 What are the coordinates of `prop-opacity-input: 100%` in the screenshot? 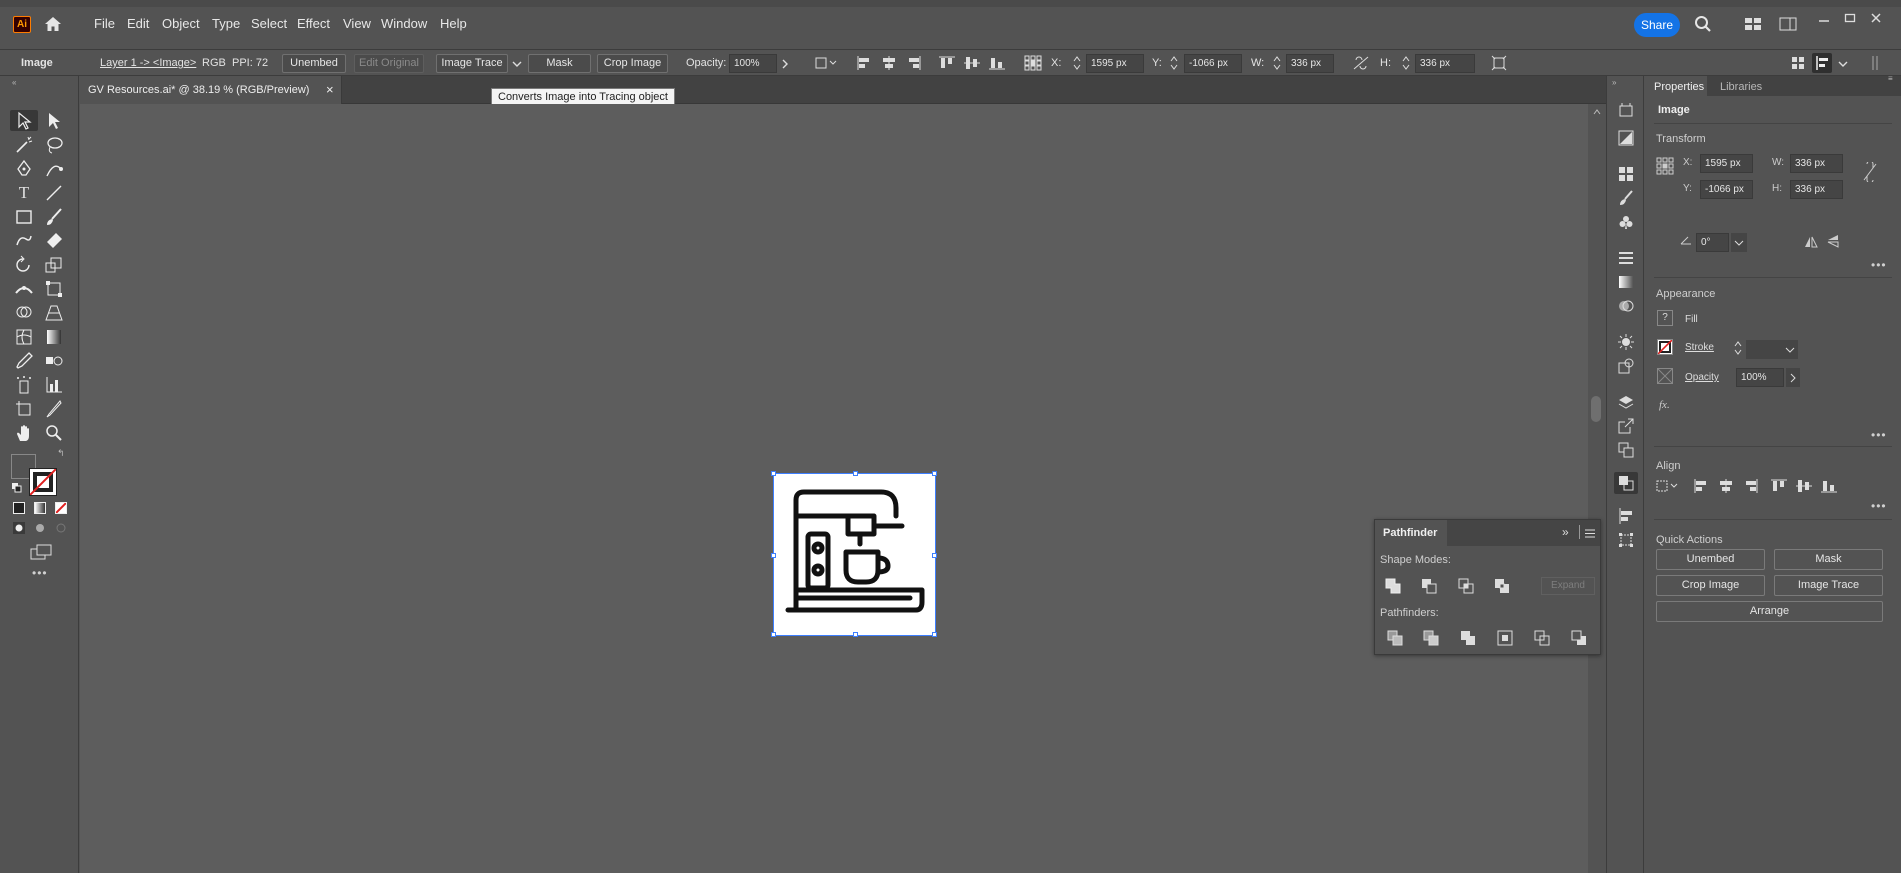 It's located at (1760, 377).